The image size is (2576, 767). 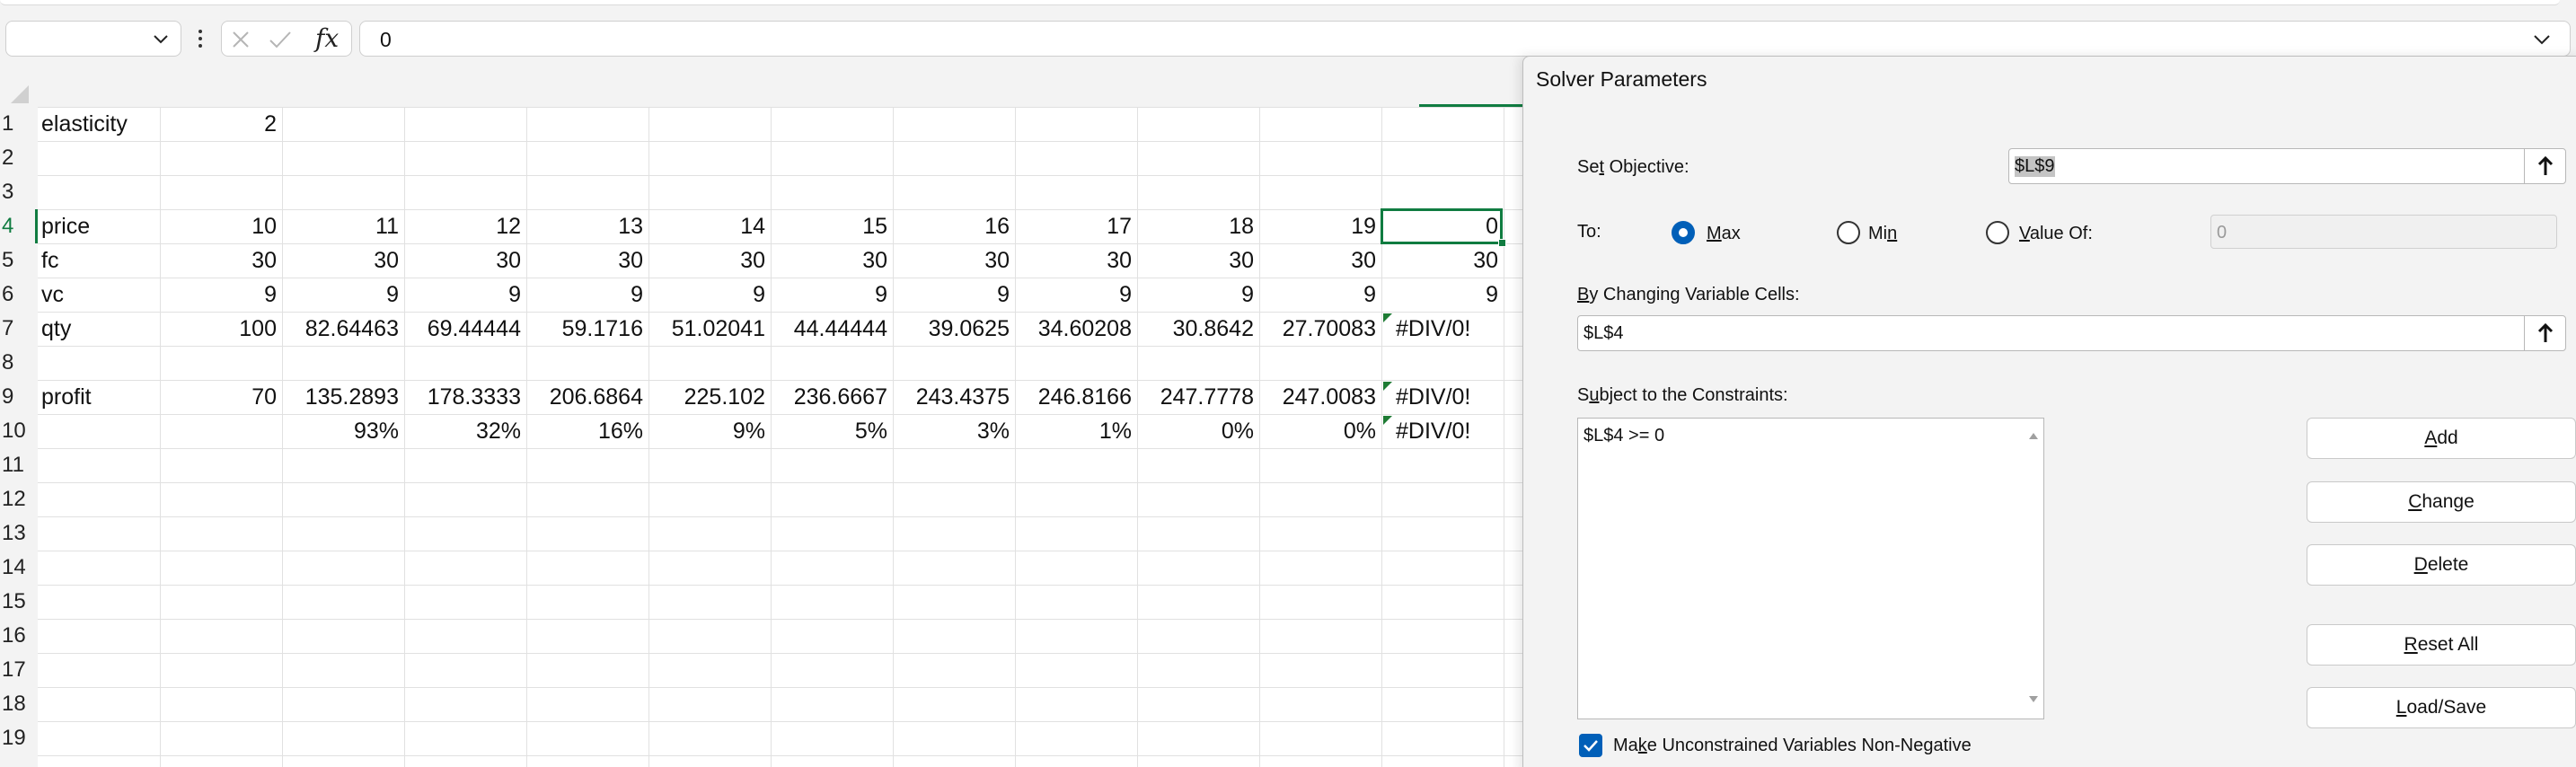 What do you see at coordinates (465, 397) in the screenshot?
I see `value-cell: 178.3333` at bounding box center [465, 397].